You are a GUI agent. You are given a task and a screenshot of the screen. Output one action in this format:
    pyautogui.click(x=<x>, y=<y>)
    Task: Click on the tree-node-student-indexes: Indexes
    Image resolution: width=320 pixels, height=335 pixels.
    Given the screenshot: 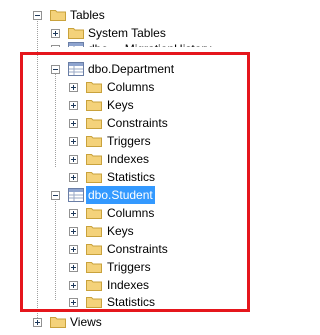 What is the action you would take?
    pyautogui.click(x=130, y=285)
    